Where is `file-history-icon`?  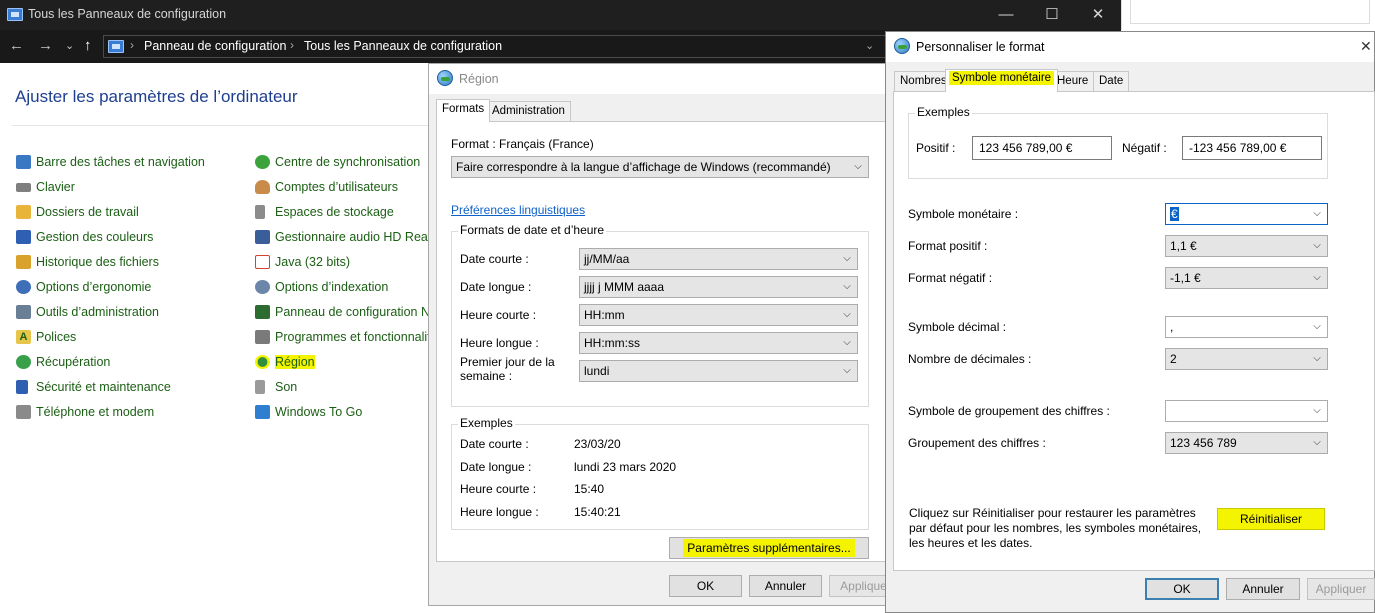
file-history-icon is located at coordinates (23, 262).